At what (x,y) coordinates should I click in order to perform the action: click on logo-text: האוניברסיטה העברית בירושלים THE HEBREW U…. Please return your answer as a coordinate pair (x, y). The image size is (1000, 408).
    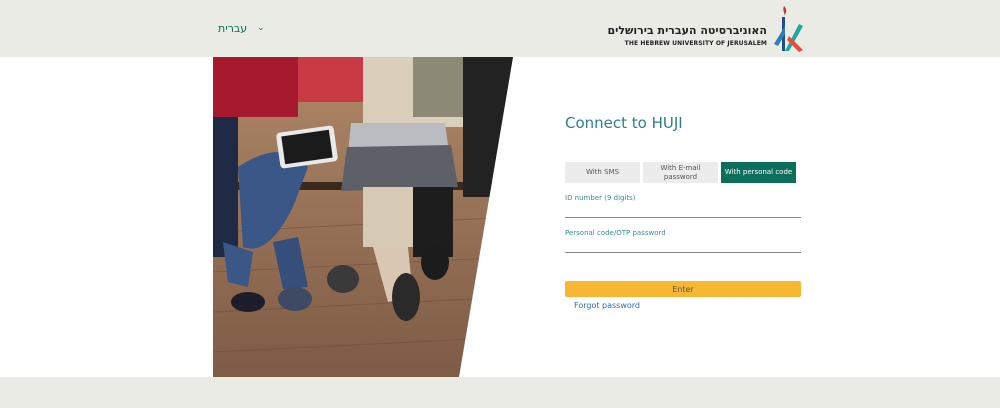
    Looking at the image, I should click on (687, 35).